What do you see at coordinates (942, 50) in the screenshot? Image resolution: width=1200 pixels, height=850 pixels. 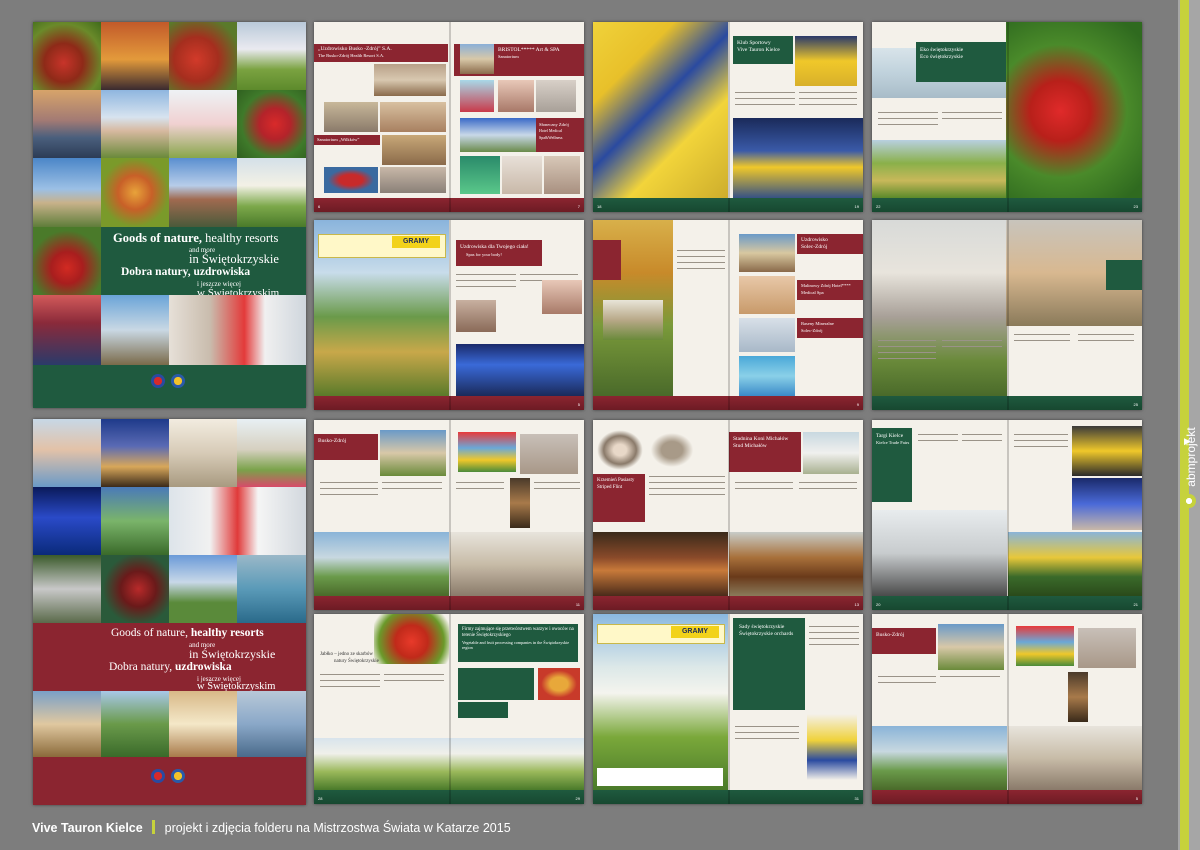 I see `spread3-box-title-1: Eko świętokrzyskie` at bounding box center [942, 50].